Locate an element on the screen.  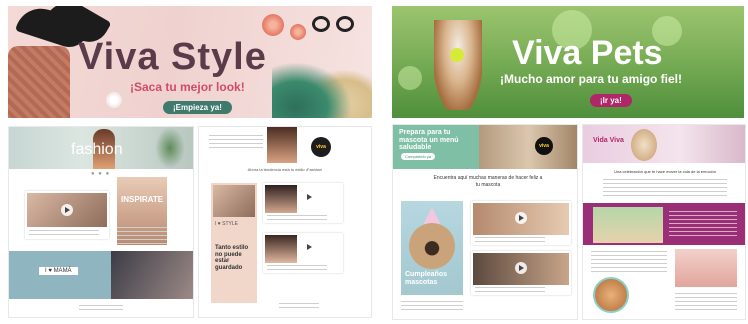
share-button: Compártelo ya is located at coordinates (418, 156).